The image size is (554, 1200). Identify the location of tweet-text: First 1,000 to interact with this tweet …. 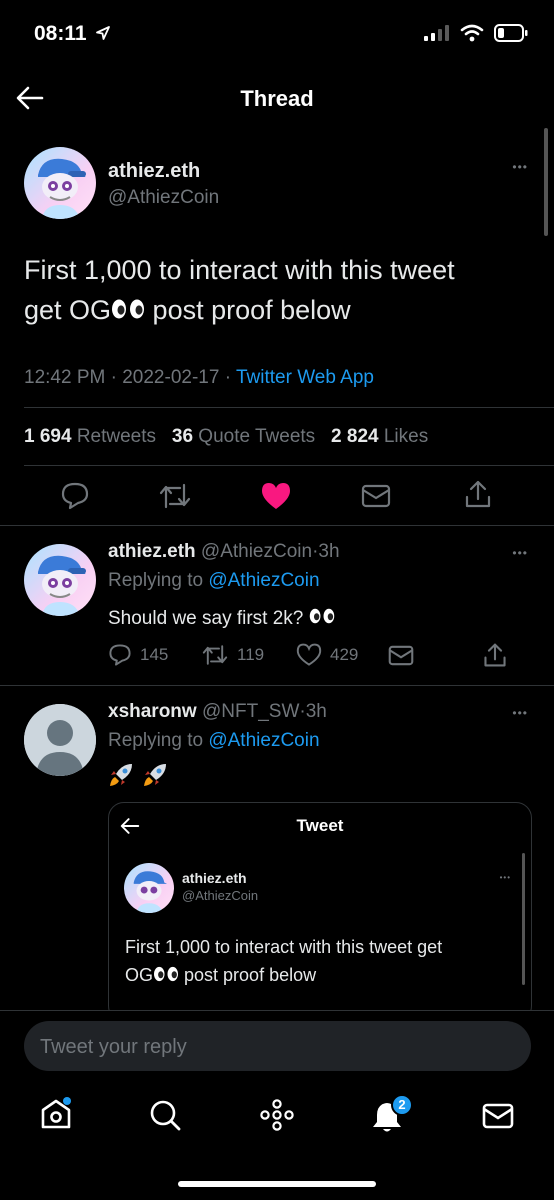
(279, 290).